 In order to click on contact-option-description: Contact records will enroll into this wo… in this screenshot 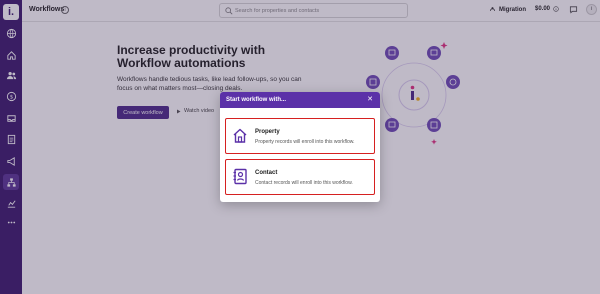, I will do `click(304, 183)`.